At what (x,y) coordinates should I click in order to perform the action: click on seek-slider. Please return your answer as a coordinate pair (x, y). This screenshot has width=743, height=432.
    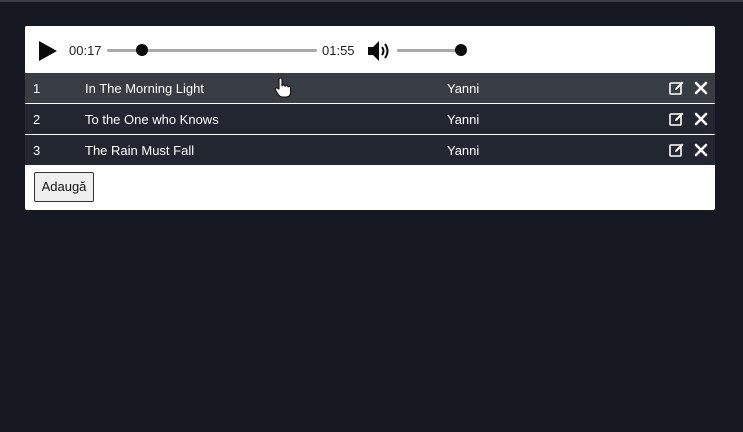
    Looking at the image, I should click on (212, 50).